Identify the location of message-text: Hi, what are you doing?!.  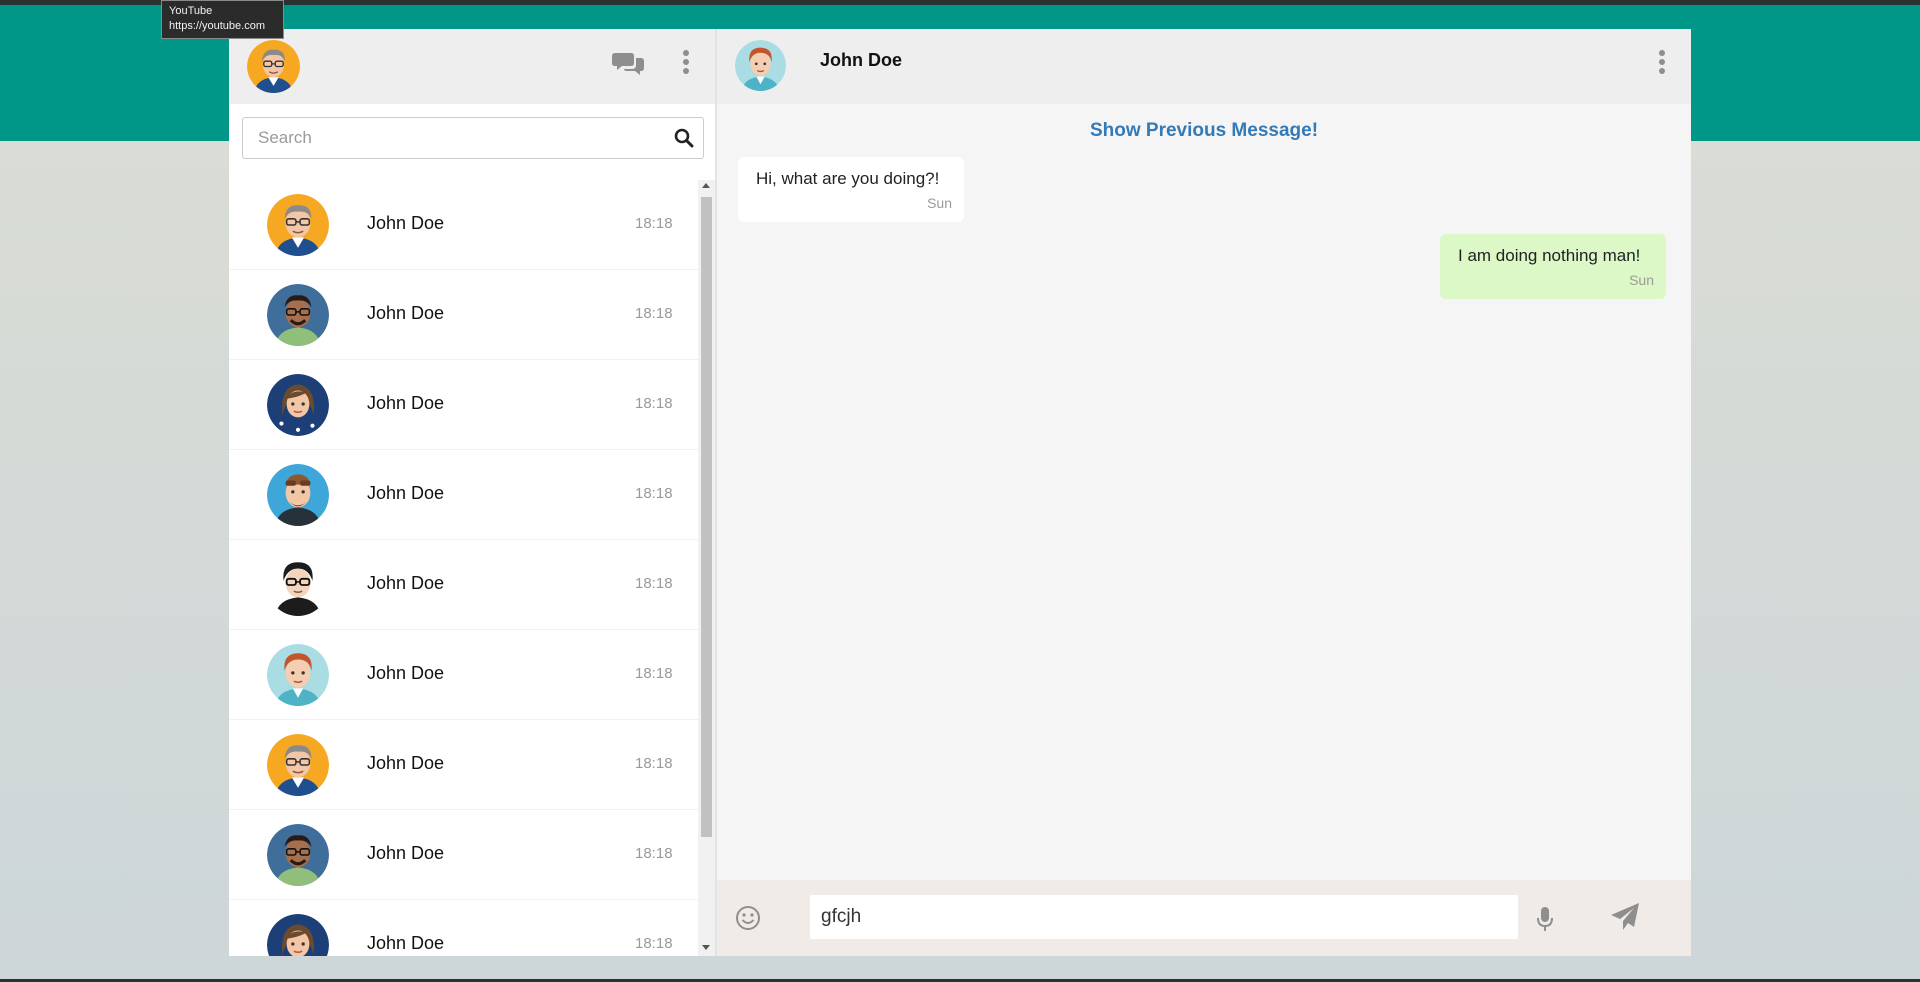
(848, 178).